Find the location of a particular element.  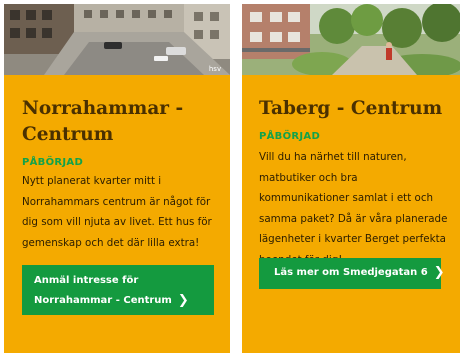

button-label-line2: Norrahammar - Centrum is located at coordinates (103, 300).